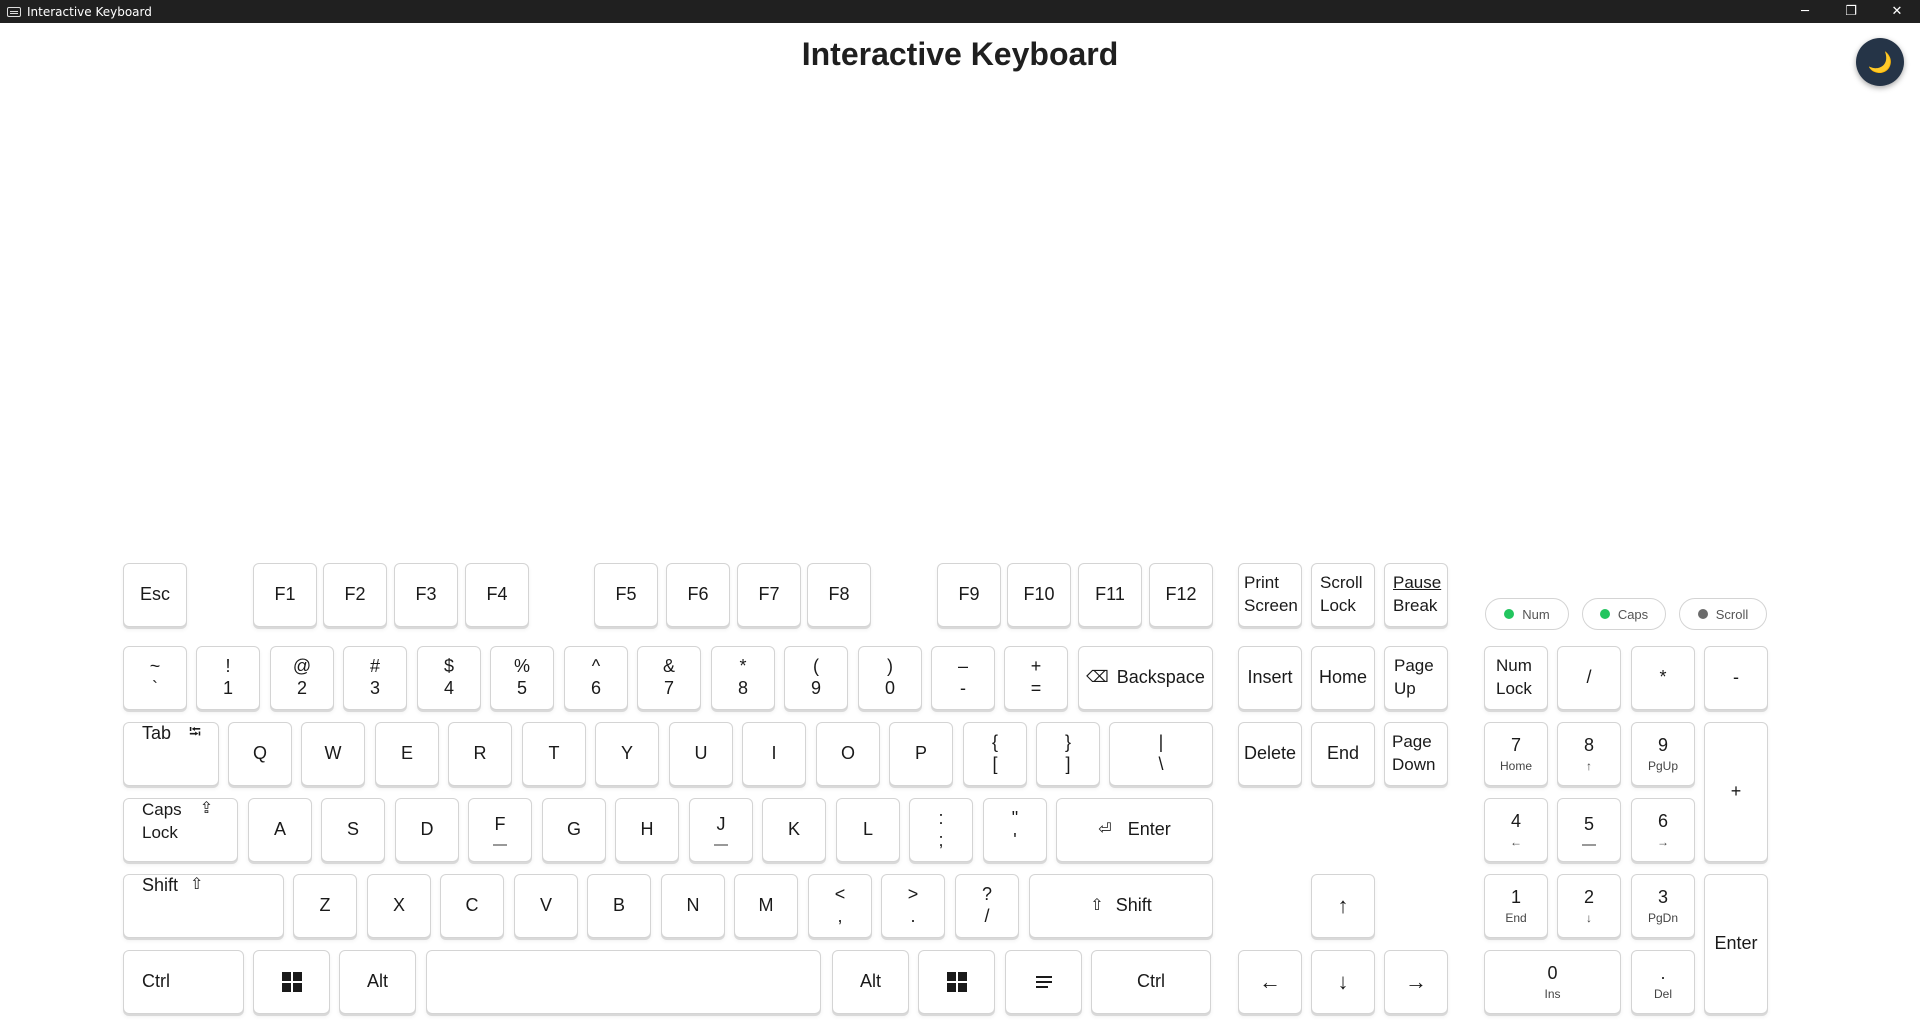  I want to click on key-u: U, so click(701, 754).